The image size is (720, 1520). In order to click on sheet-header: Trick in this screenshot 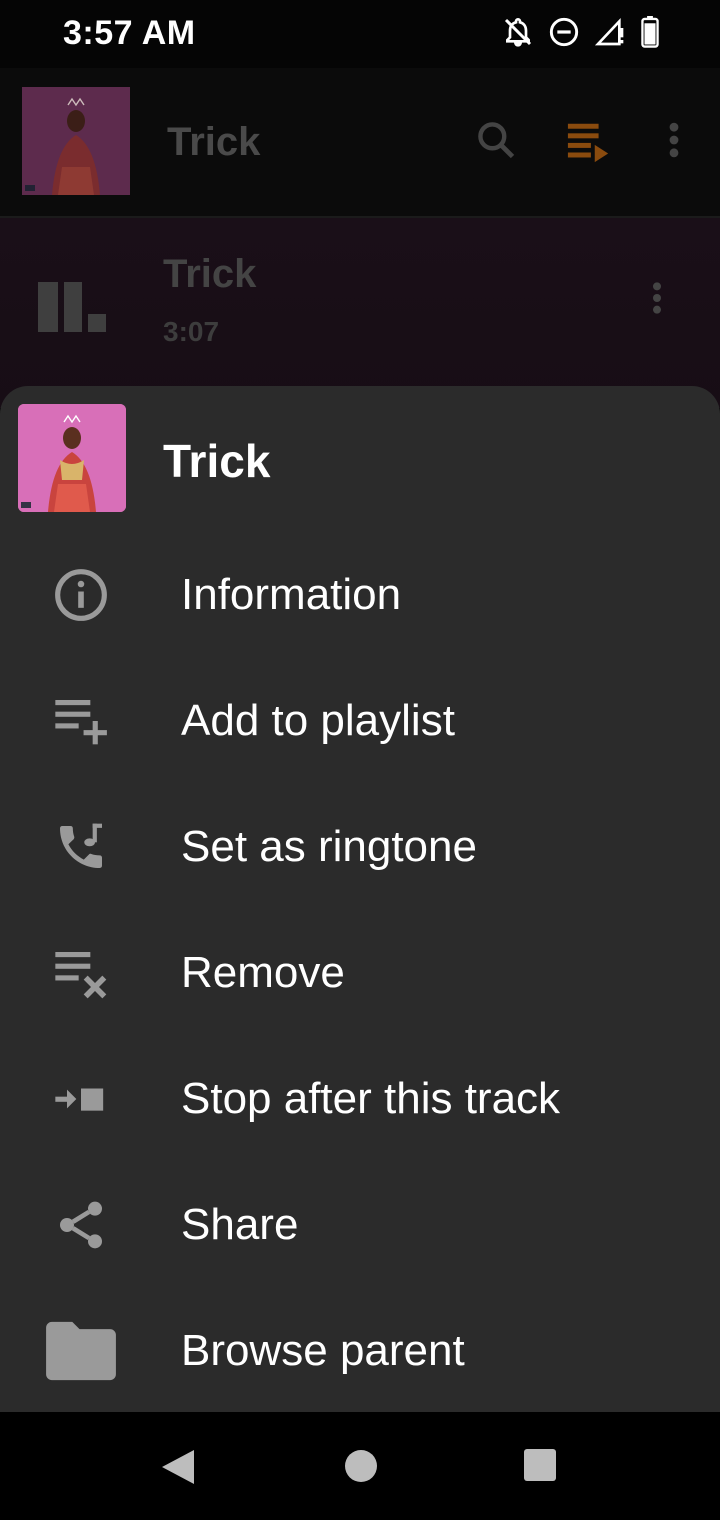, I will do `click(360, 461)`.